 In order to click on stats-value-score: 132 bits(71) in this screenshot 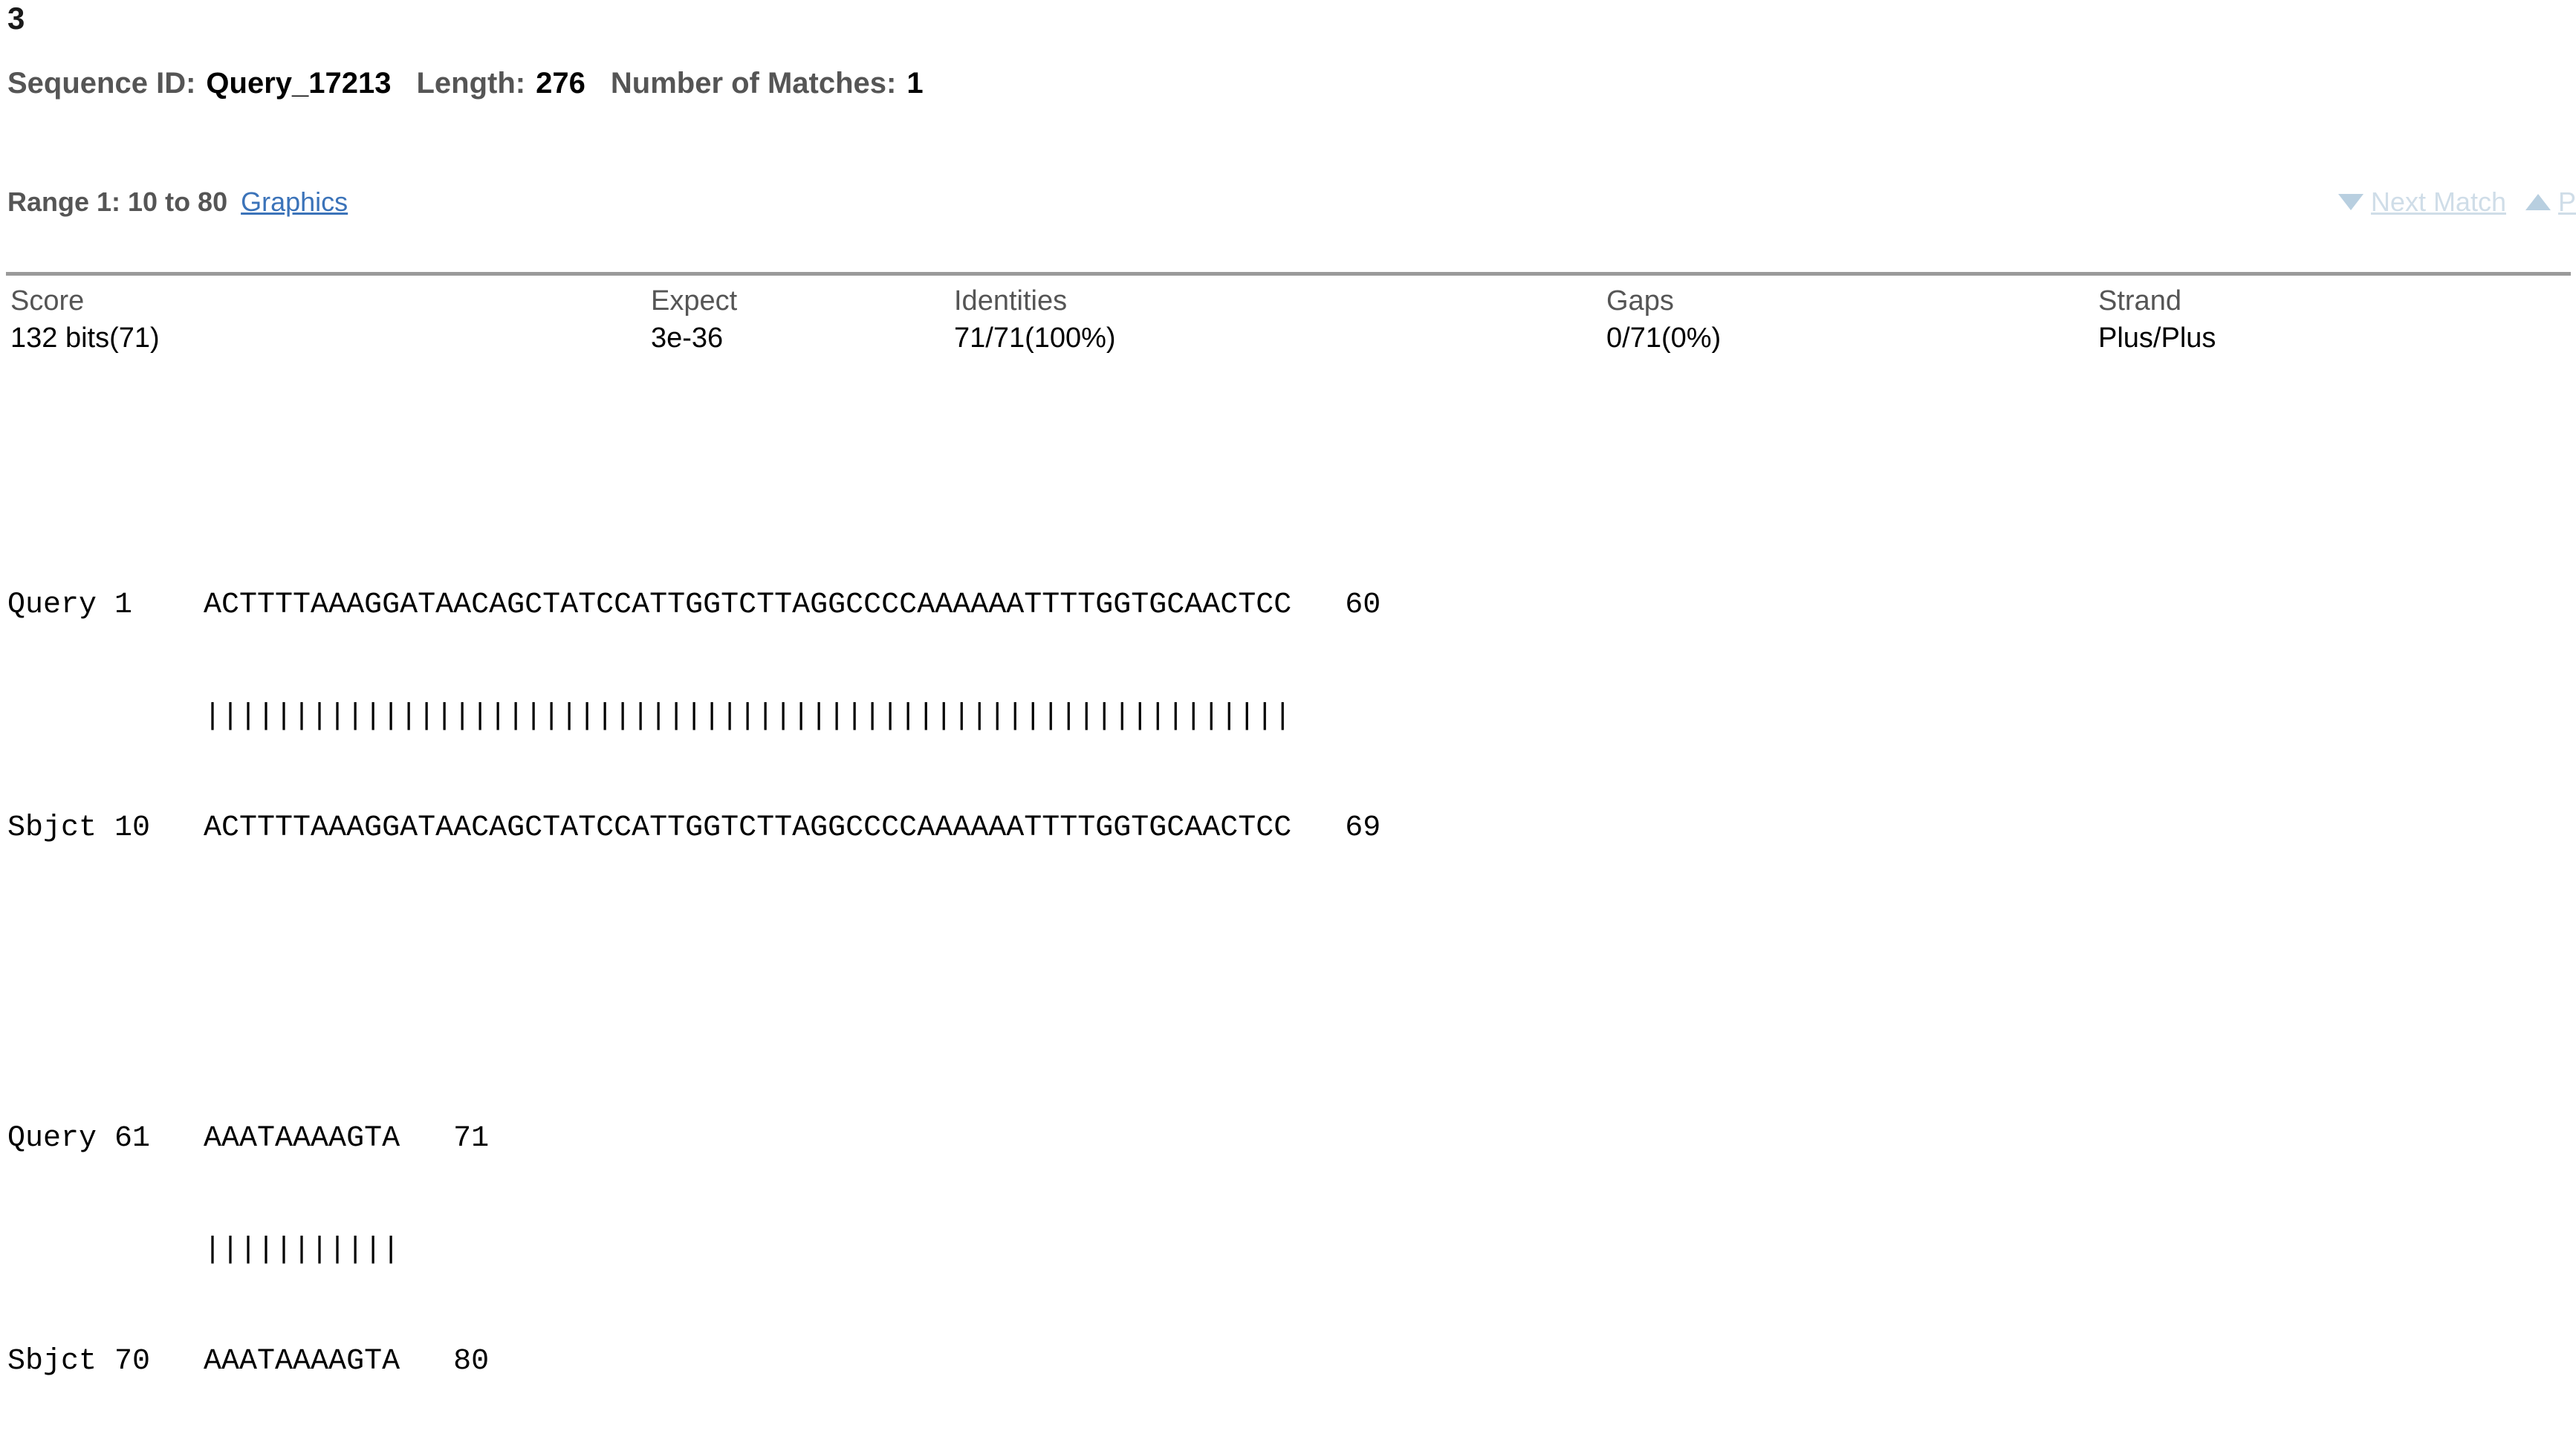, I will do `click(85, 338)`.